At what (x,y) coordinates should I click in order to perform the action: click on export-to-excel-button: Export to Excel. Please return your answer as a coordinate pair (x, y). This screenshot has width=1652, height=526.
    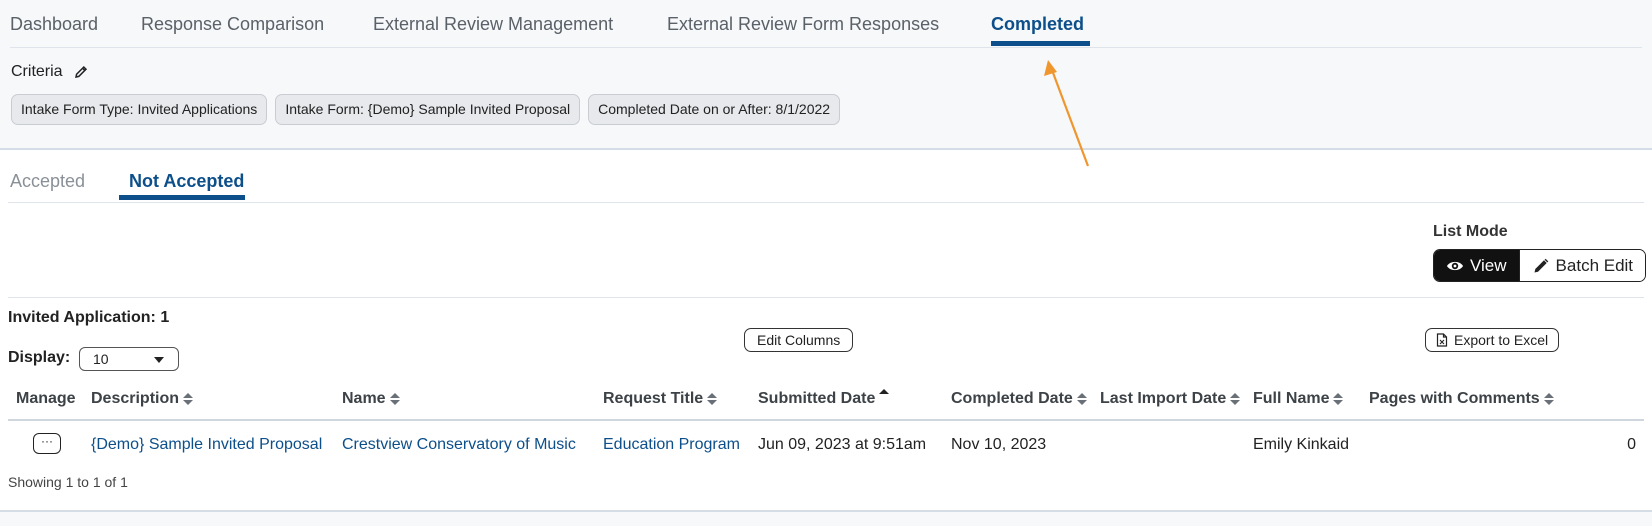
    Looking at the image, I should click on (1492, 340).